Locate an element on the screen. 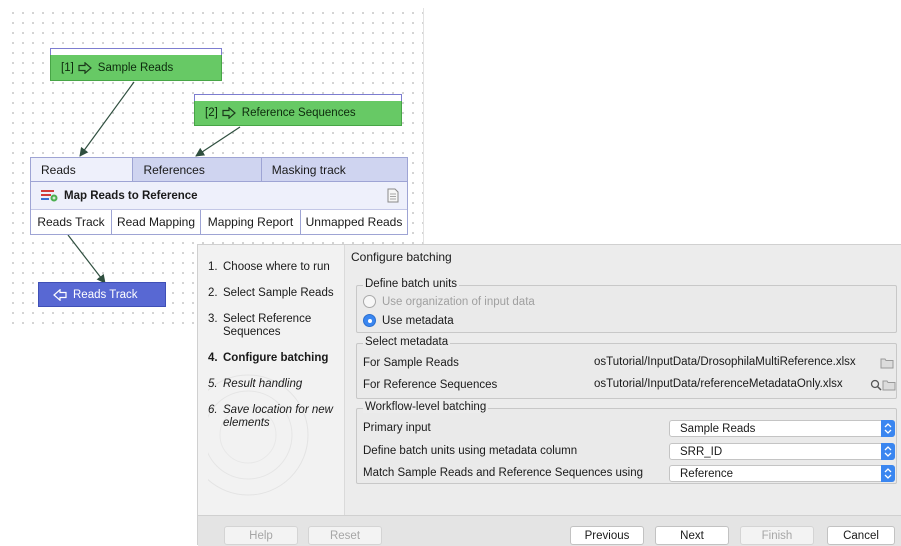  input-node-reference-sequences: [2] Reference Sequences is located at coordinates (298, 110).